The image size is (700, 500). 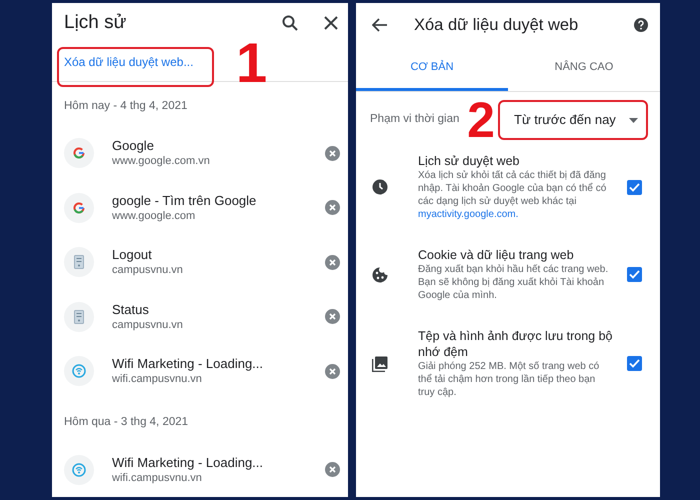 I want to click on option-title: Cookie và dữ liệu trang web, so click(x=496, y=255).